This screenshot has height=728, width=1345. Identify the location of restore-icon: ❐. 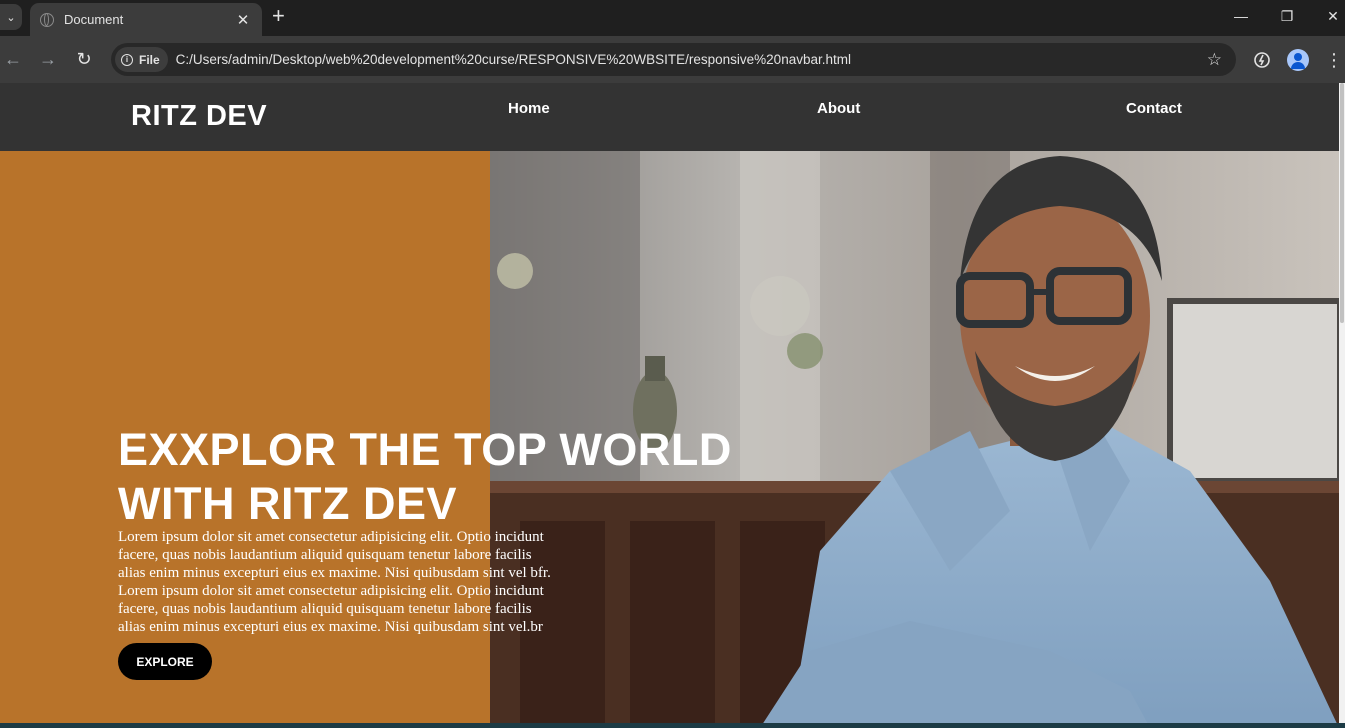
(1287, 16).